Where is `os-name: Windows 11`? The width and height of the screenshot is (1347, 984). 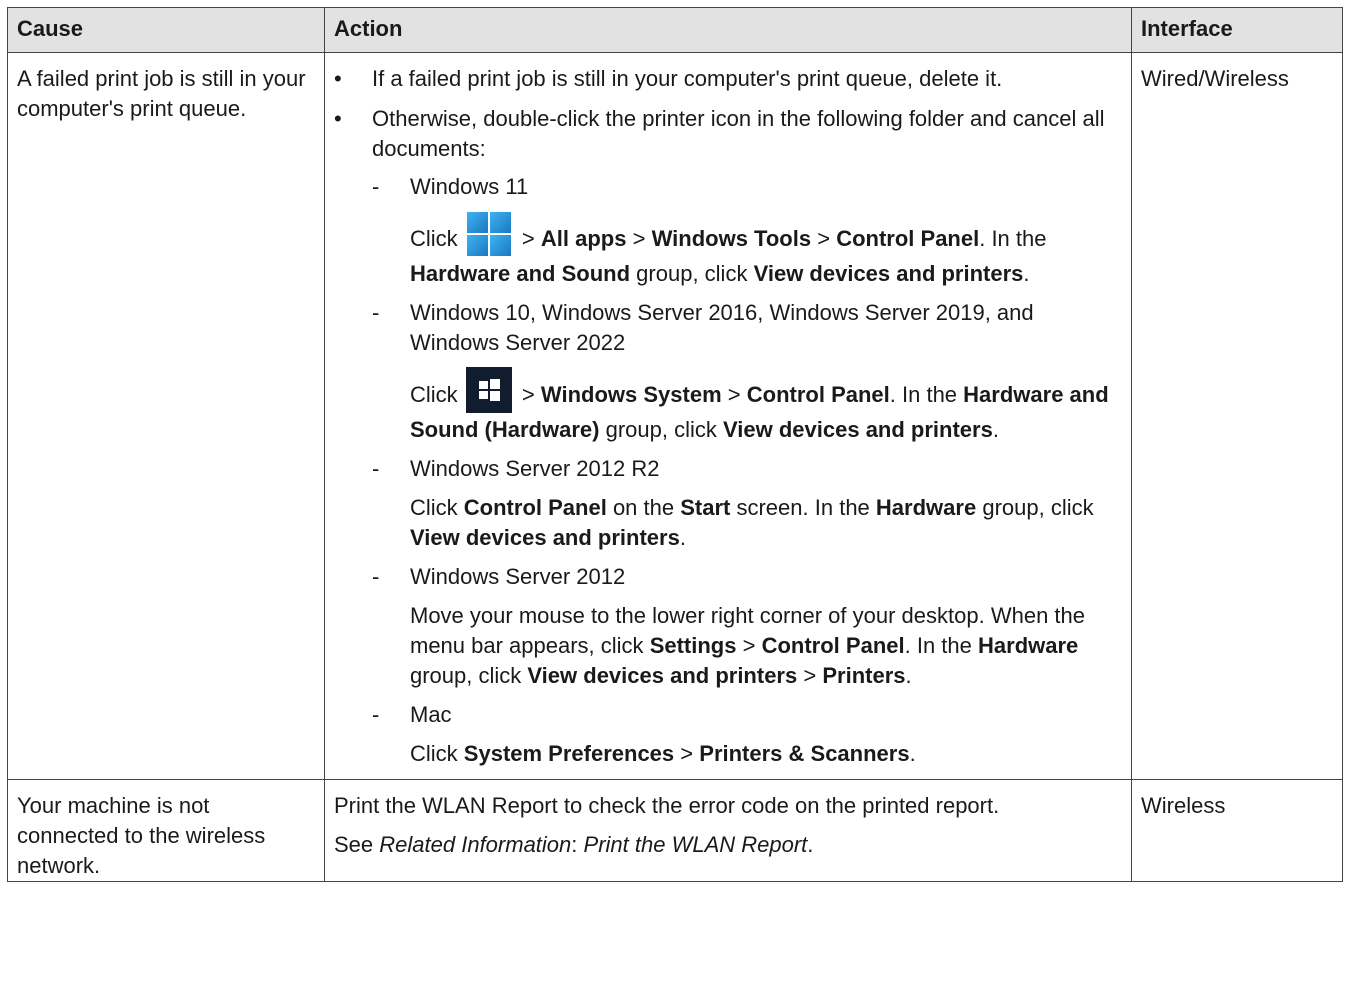
os-name: Windows 11 is located at coordinates (469, 186).